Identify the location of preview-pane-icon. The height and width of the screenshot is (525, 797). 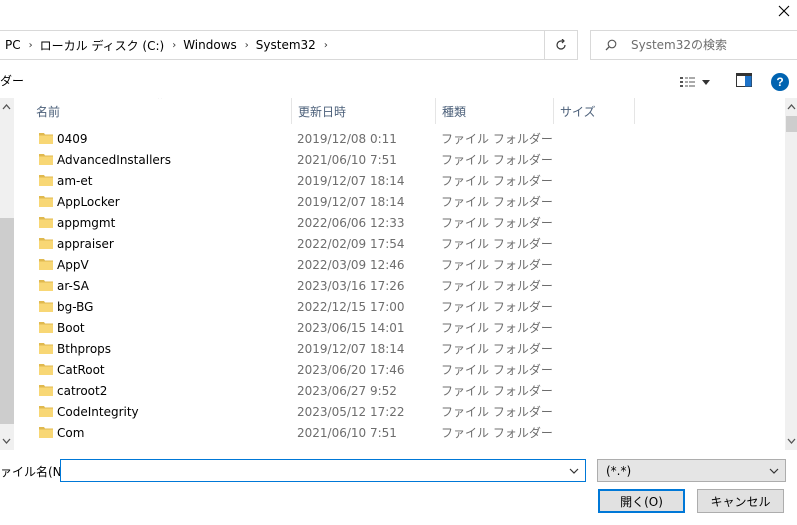
(744, 80).